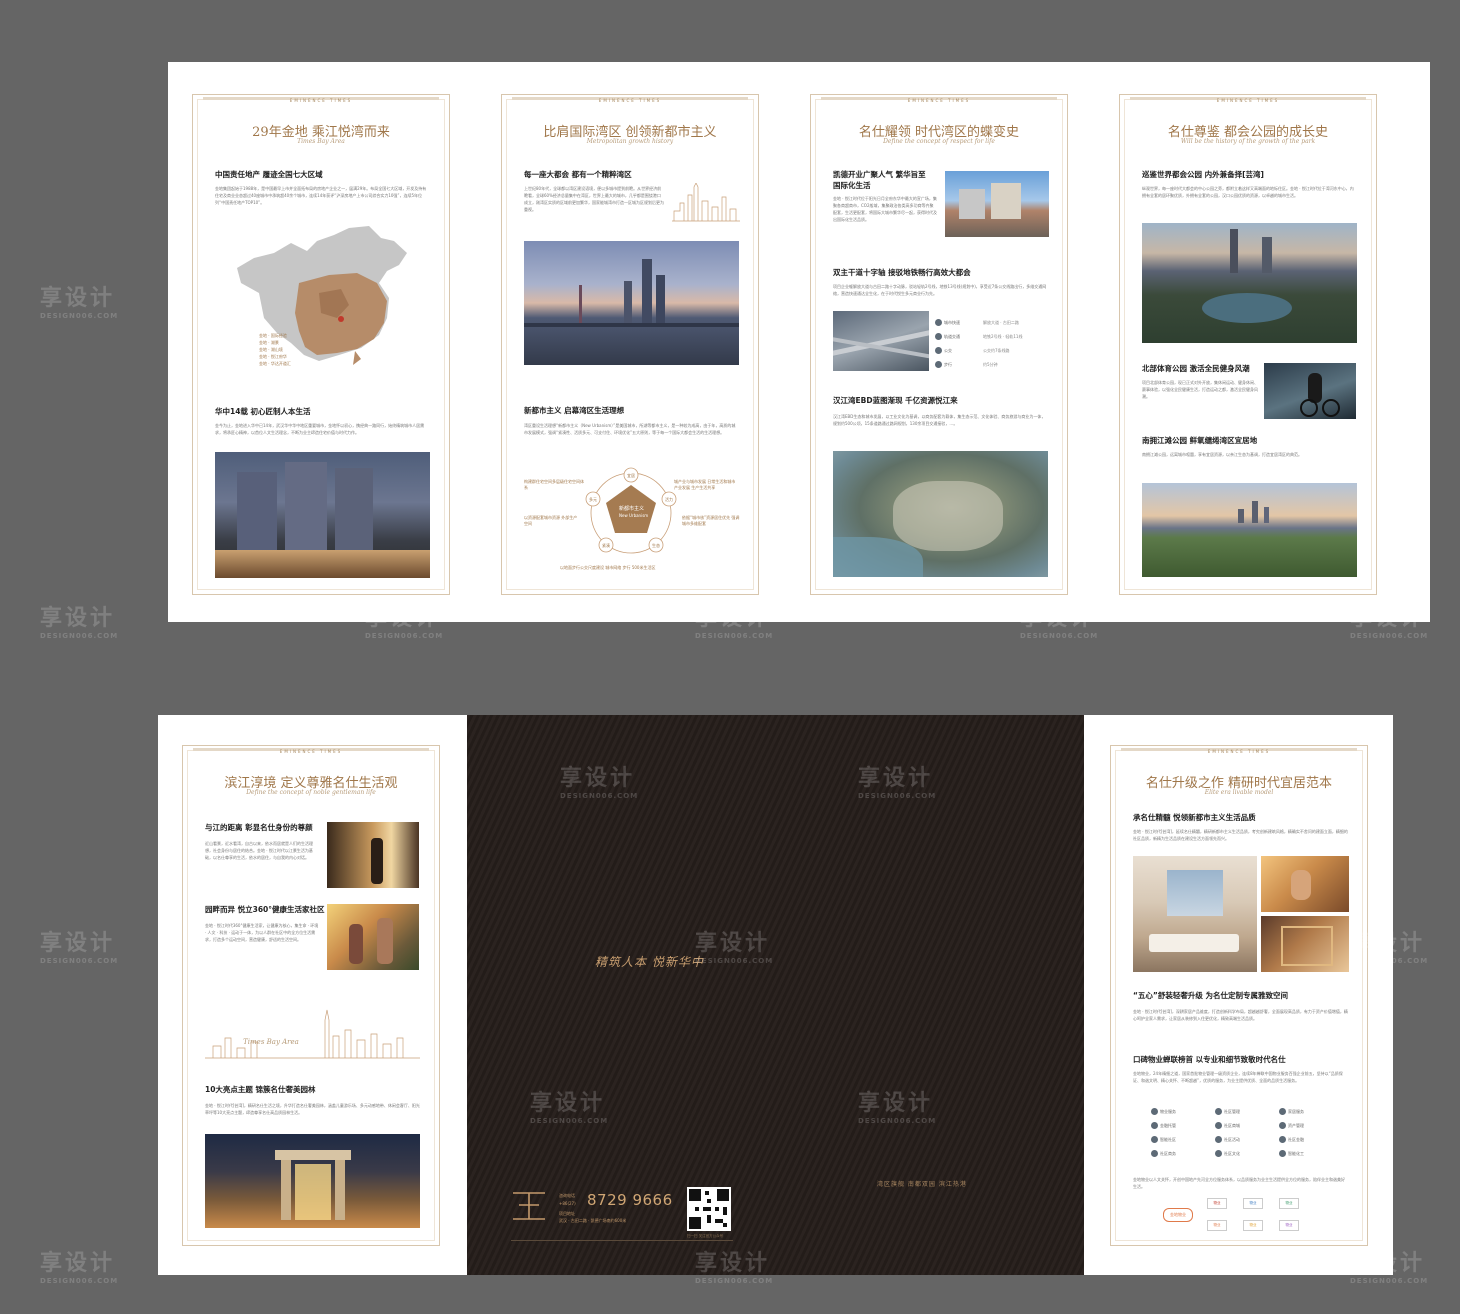 This screenshot has width=1460, height=1314. I want to click on project-address: 武汉 · 古田二路 · 凯德广场南约600米, so click(593, 1220).